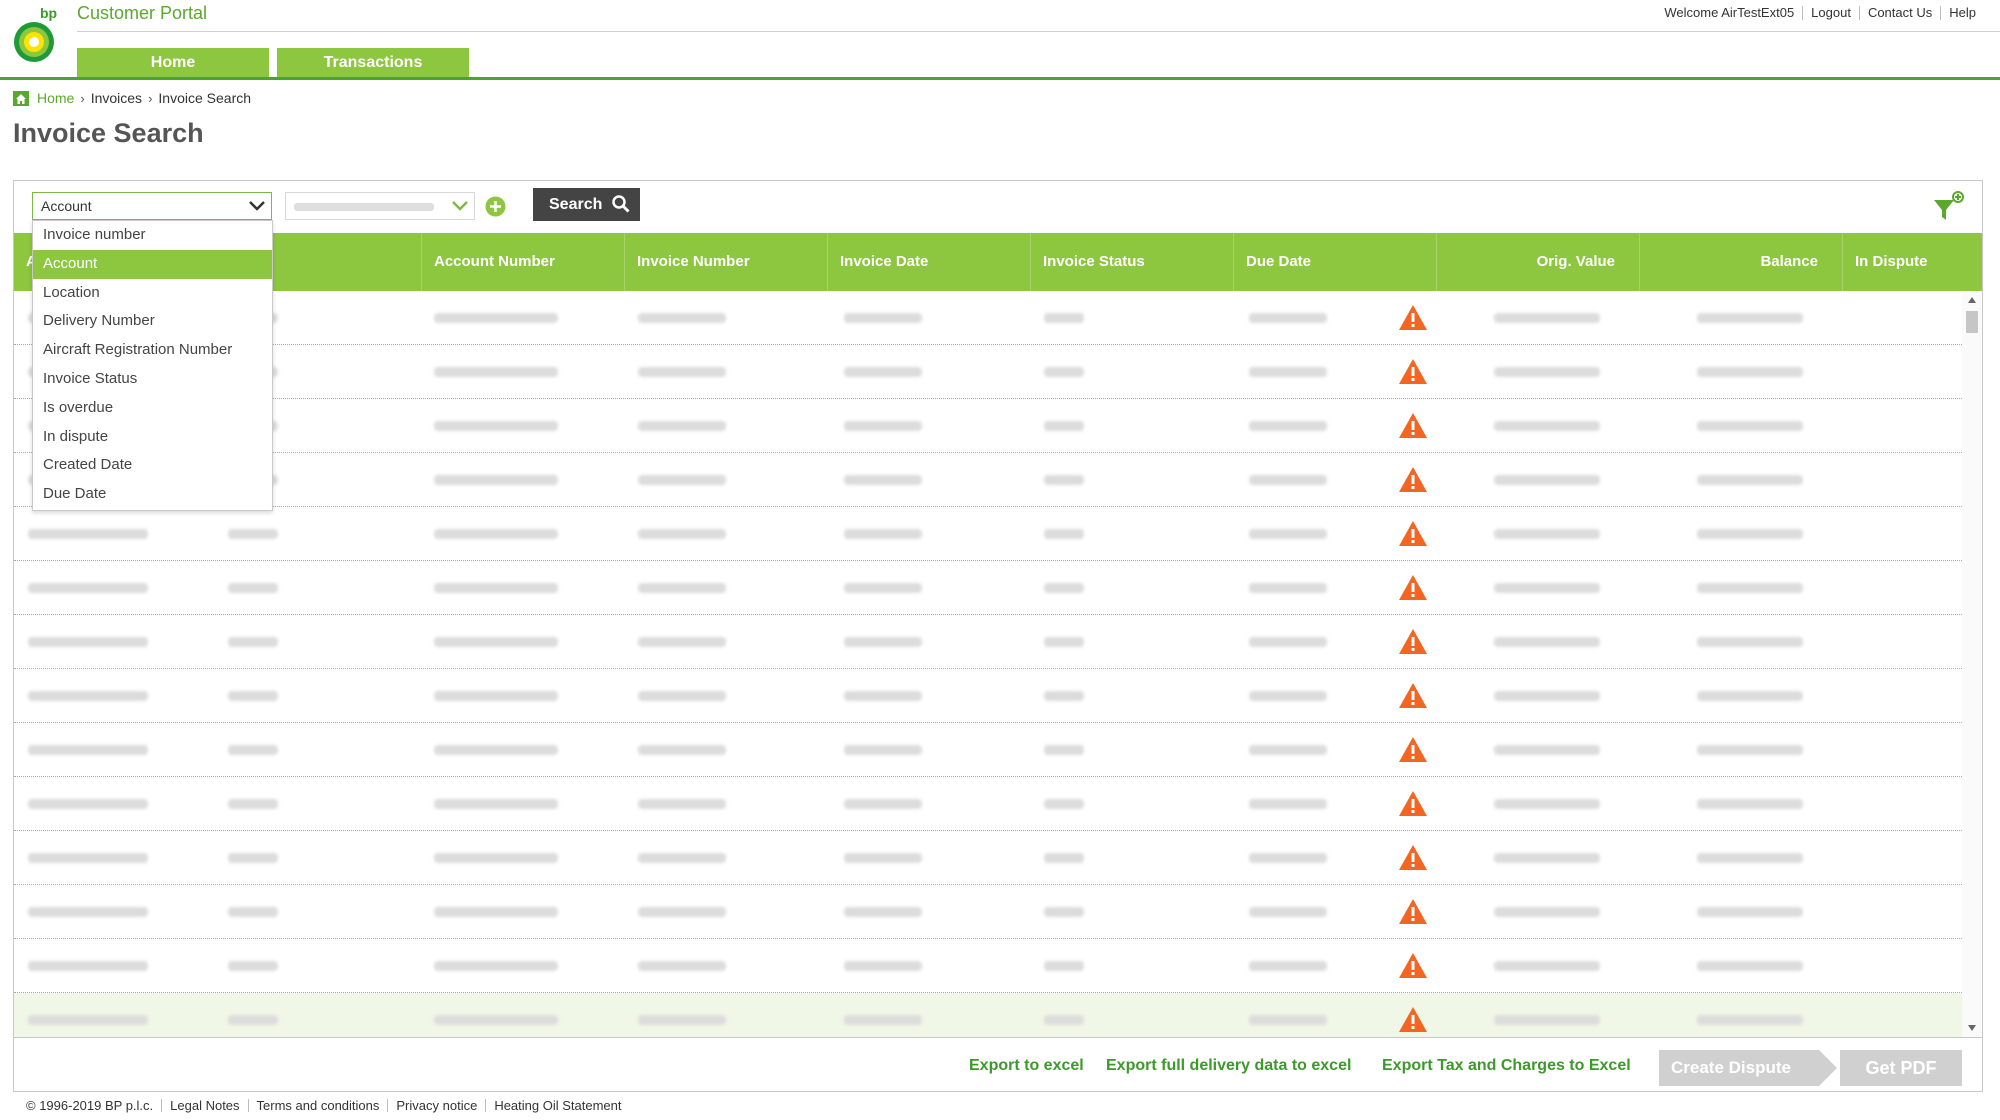  Describe the element at coordinates (152, 494) in the screenshot. I see `dropdown-option-due-date: Due Date` at that location.